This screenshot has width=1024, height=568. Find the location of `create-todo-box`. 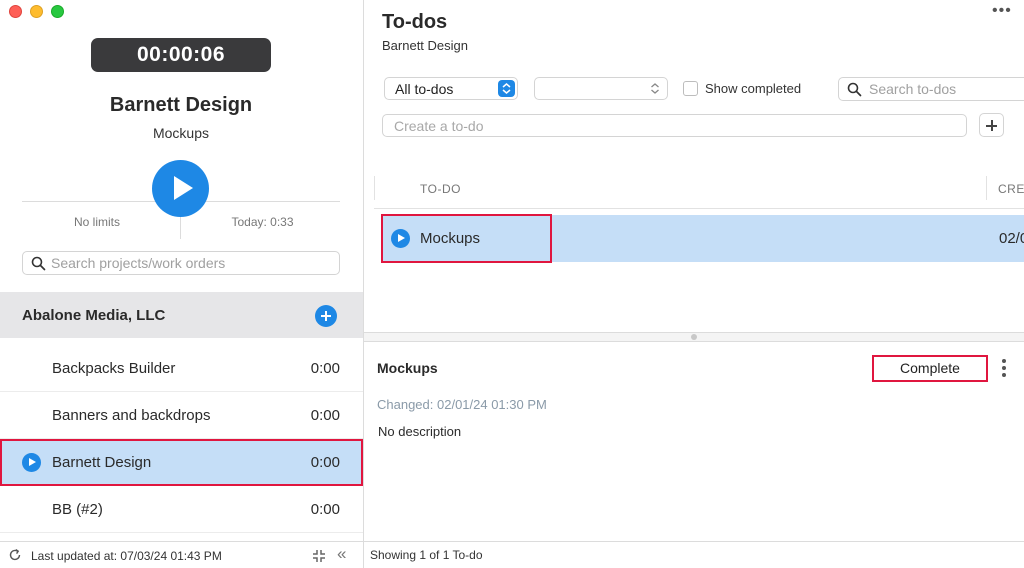

create-todo-box is located at coordinates (674, 125).